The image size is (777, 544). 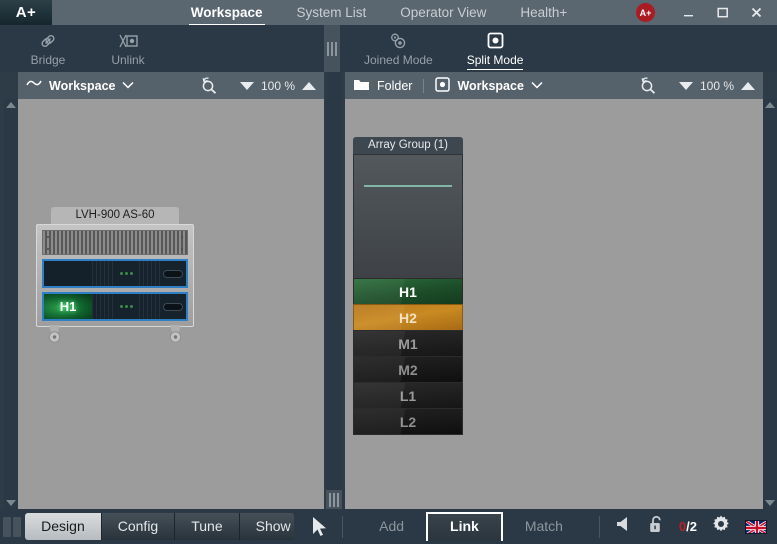 I want to click on action-match-button: Match, so click(x=544, y=526).